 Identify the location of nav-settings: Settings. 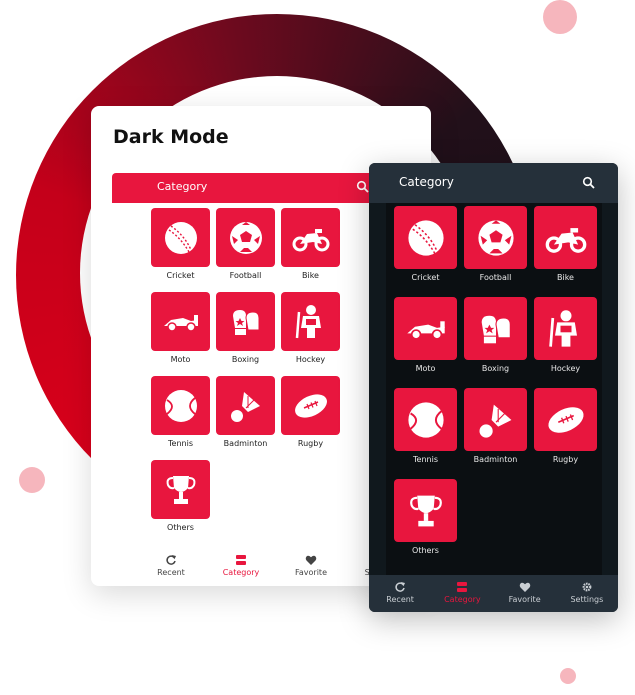
(587, 596).